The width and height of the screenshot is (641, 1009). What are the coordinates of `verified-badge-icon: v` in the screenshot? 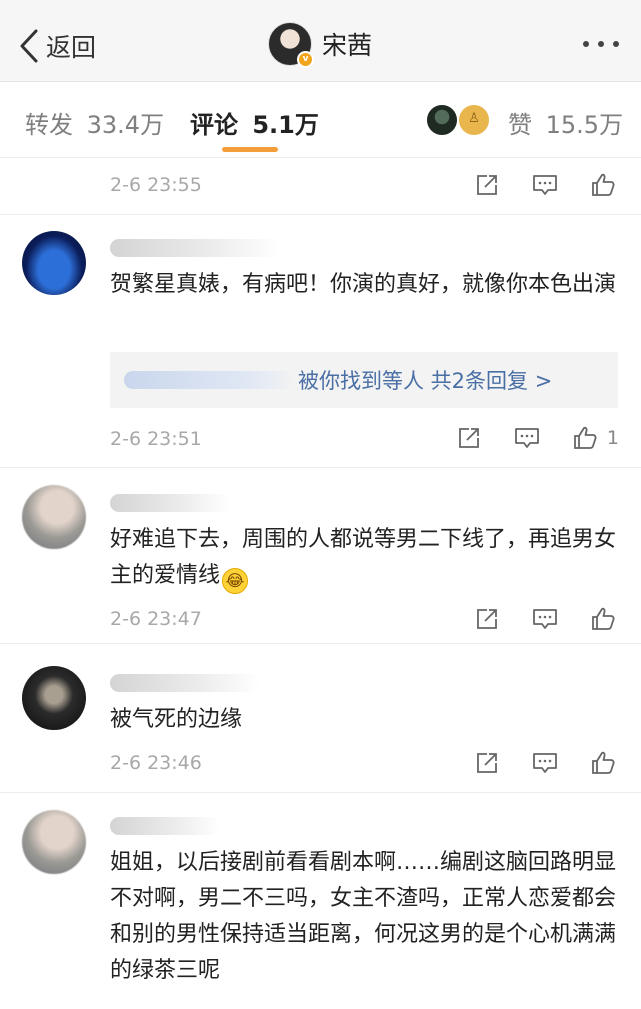 It's located at (305, 59).